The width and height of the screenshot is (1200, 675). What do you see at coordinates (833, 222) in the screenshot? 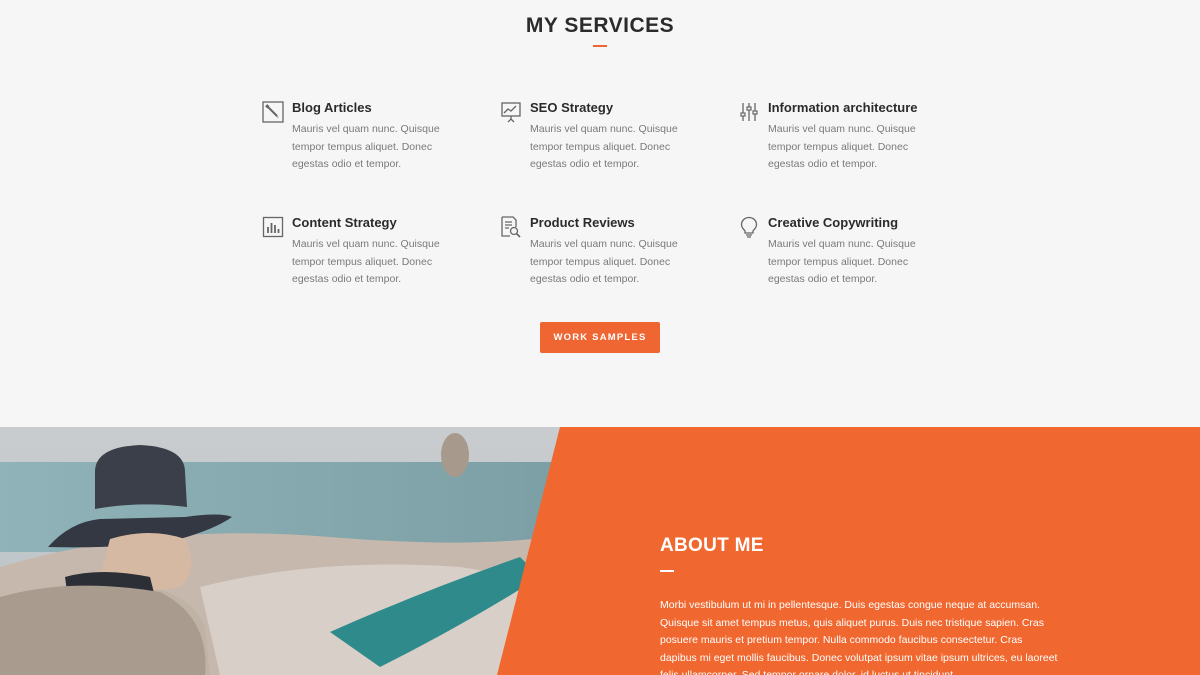
I see `service-title: Creative Copywriting` at bounding box center [833, 222].